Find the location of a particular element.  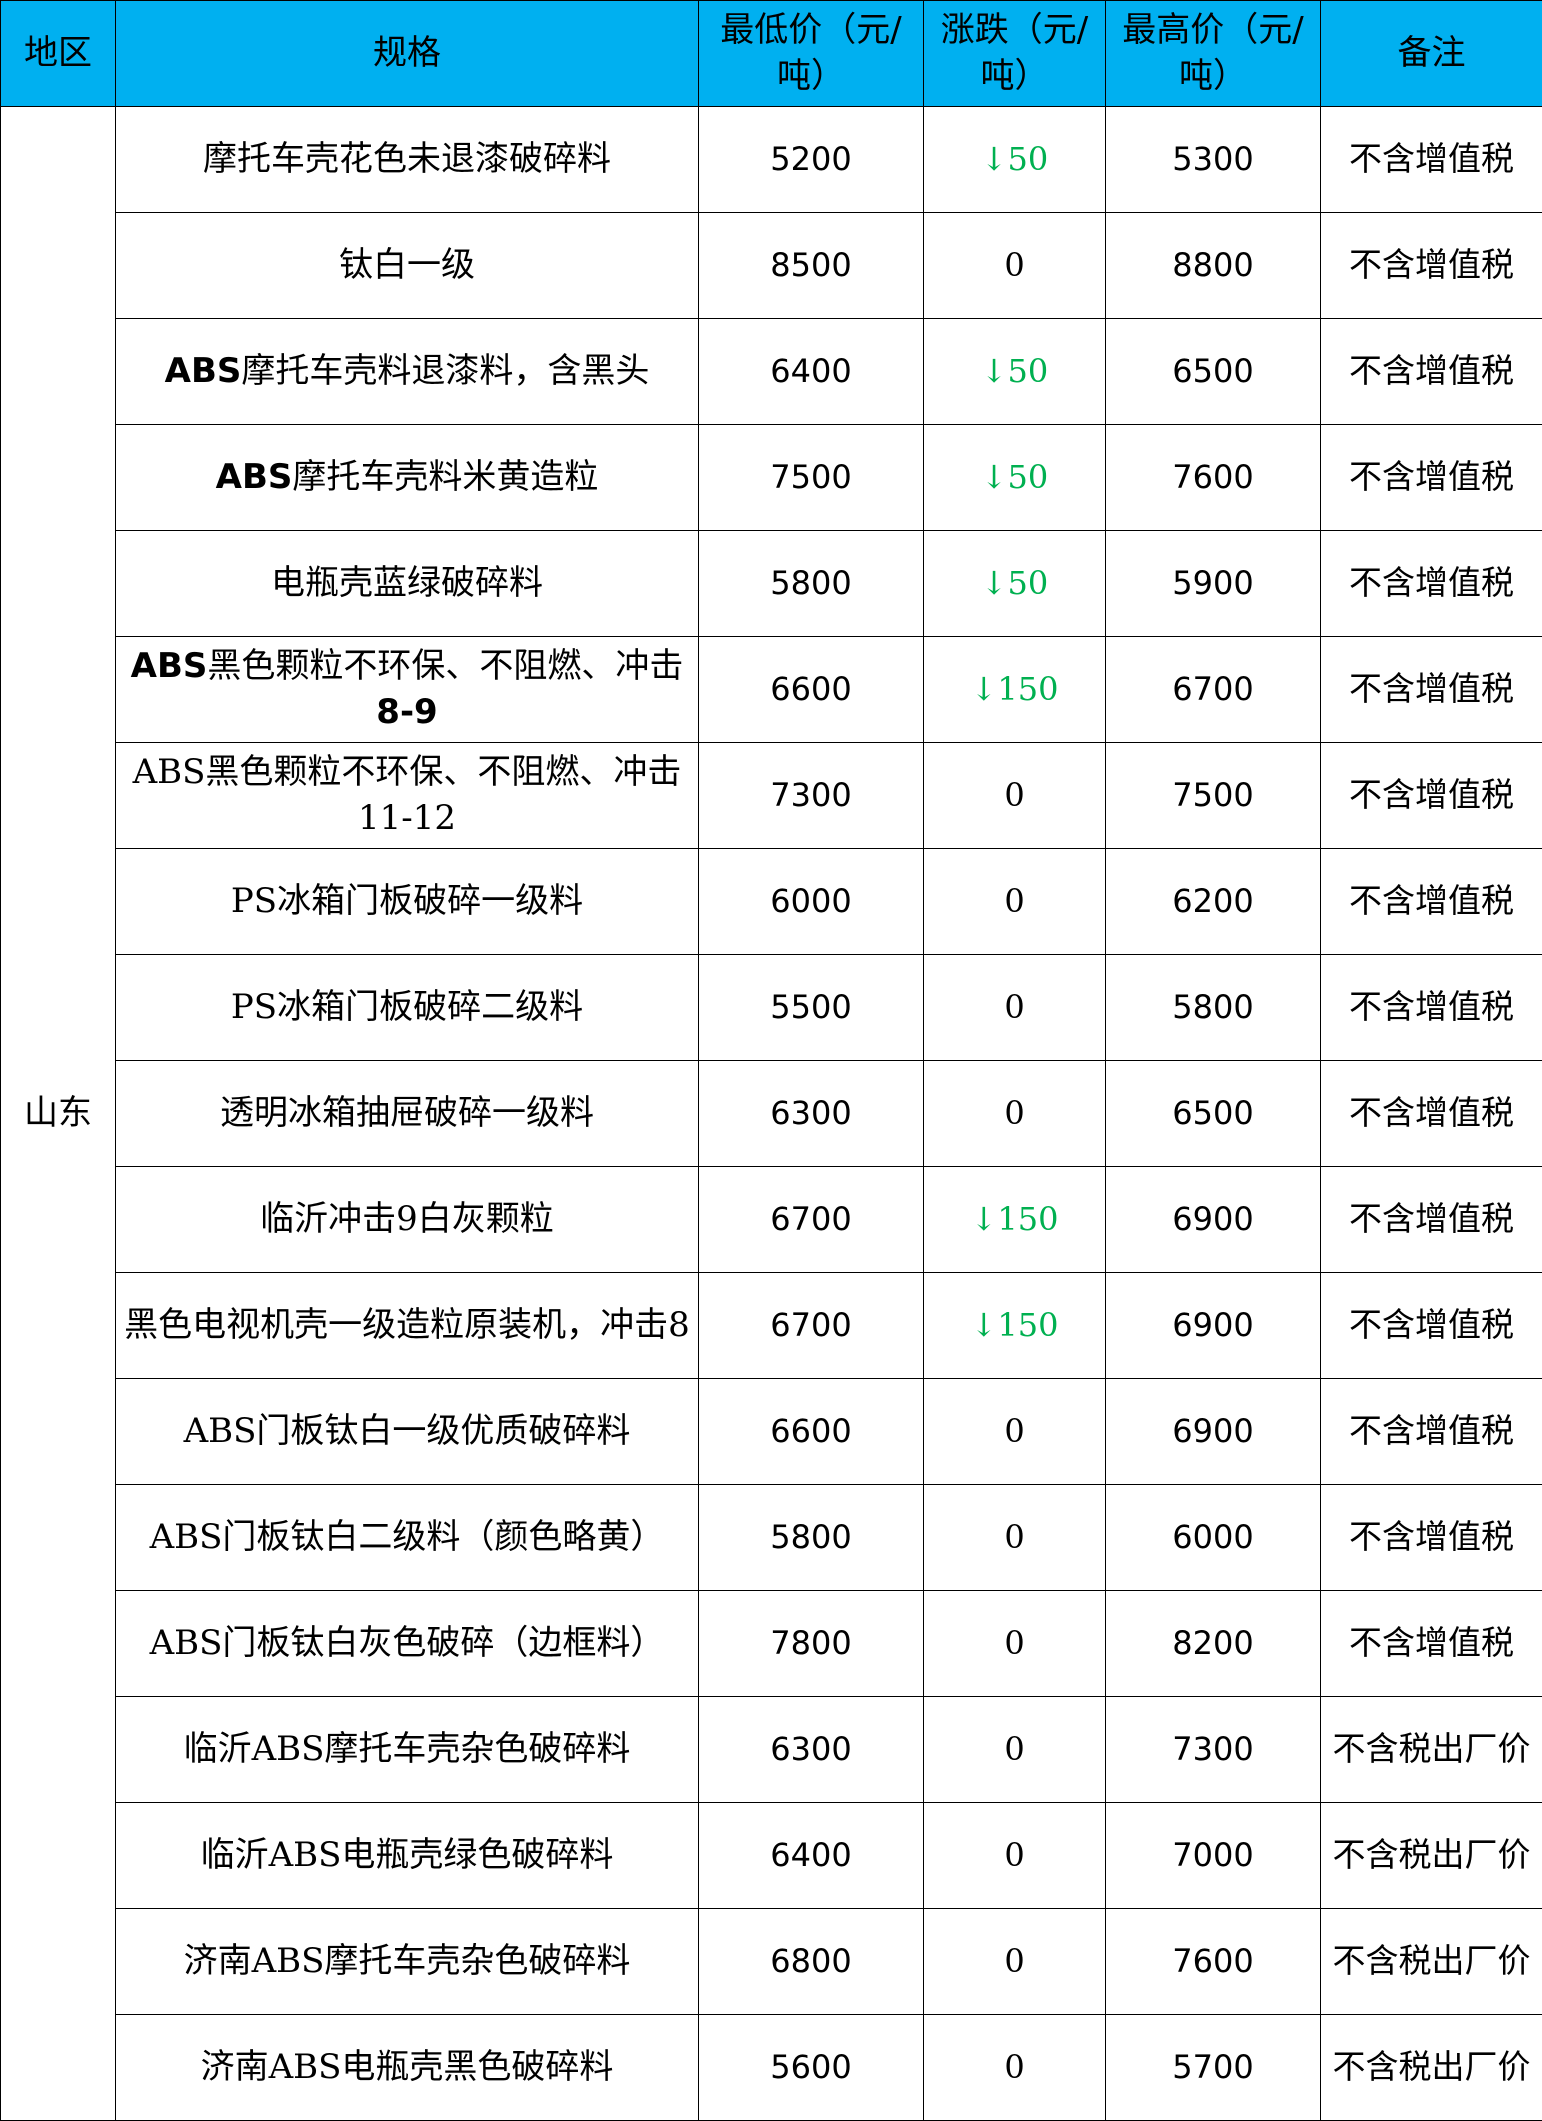

spec-cell: 济南ABS电瓶壳黑色破碎料 is located at coordinates (407, 2067).